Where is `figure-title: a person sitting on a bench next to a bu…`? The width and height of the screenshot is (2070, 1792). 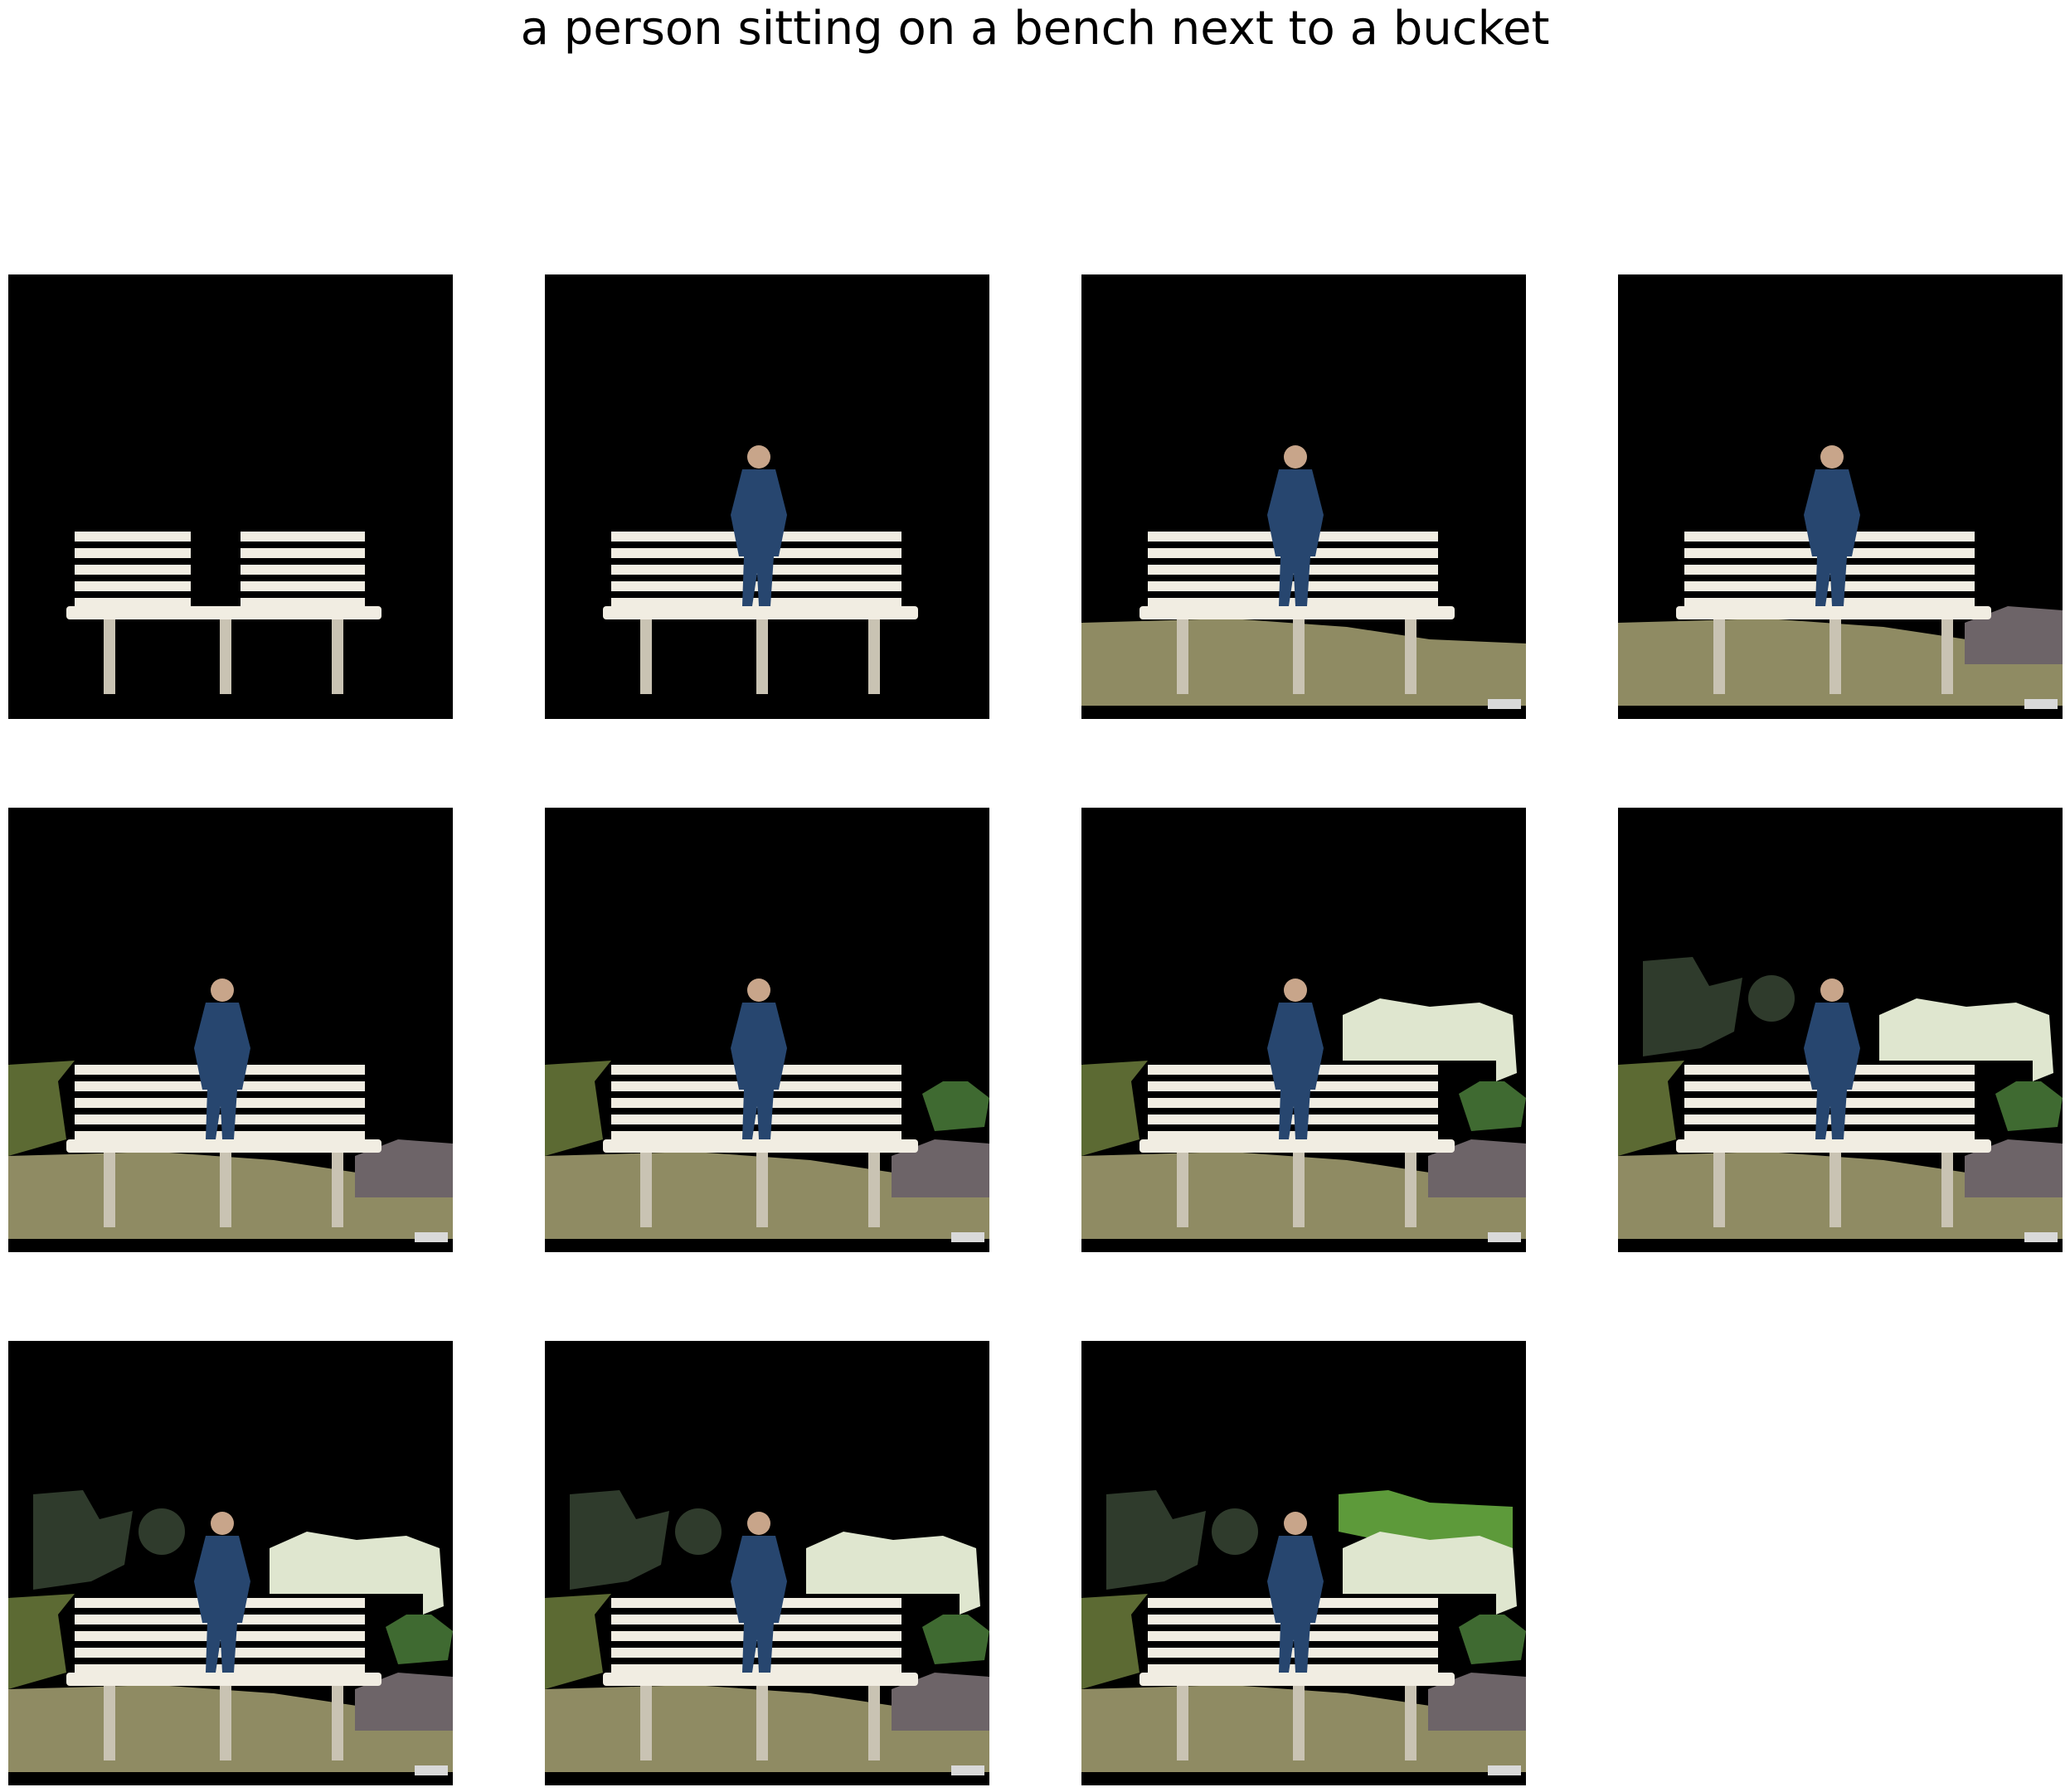 figure-title: a person sitting on a bench next to a bu… is located at coordinates (1035, 29).